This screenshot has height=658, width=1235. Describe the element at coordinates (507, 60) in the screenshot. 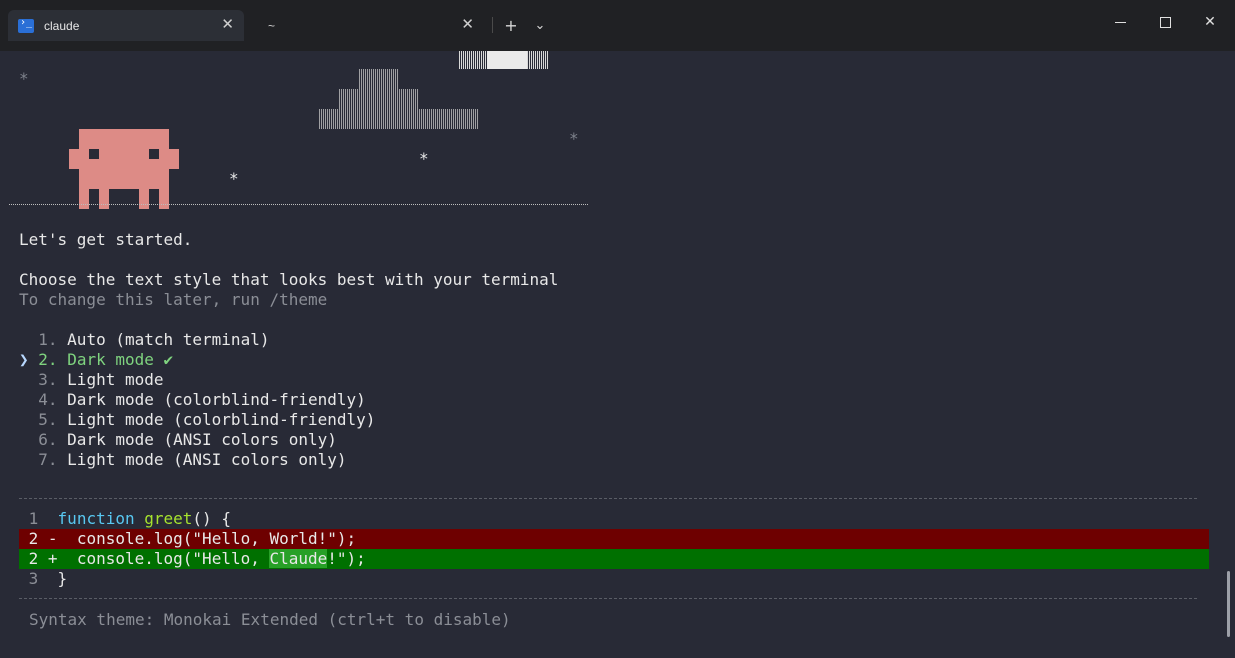

I see `moon-core` at that location.